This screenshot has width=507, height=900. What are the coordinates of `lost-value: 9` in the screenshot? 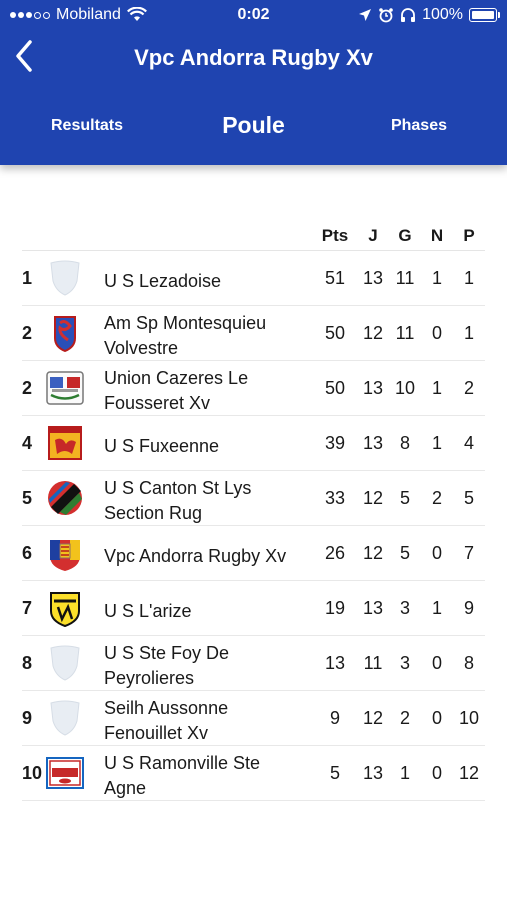 It's located at (468, 608).